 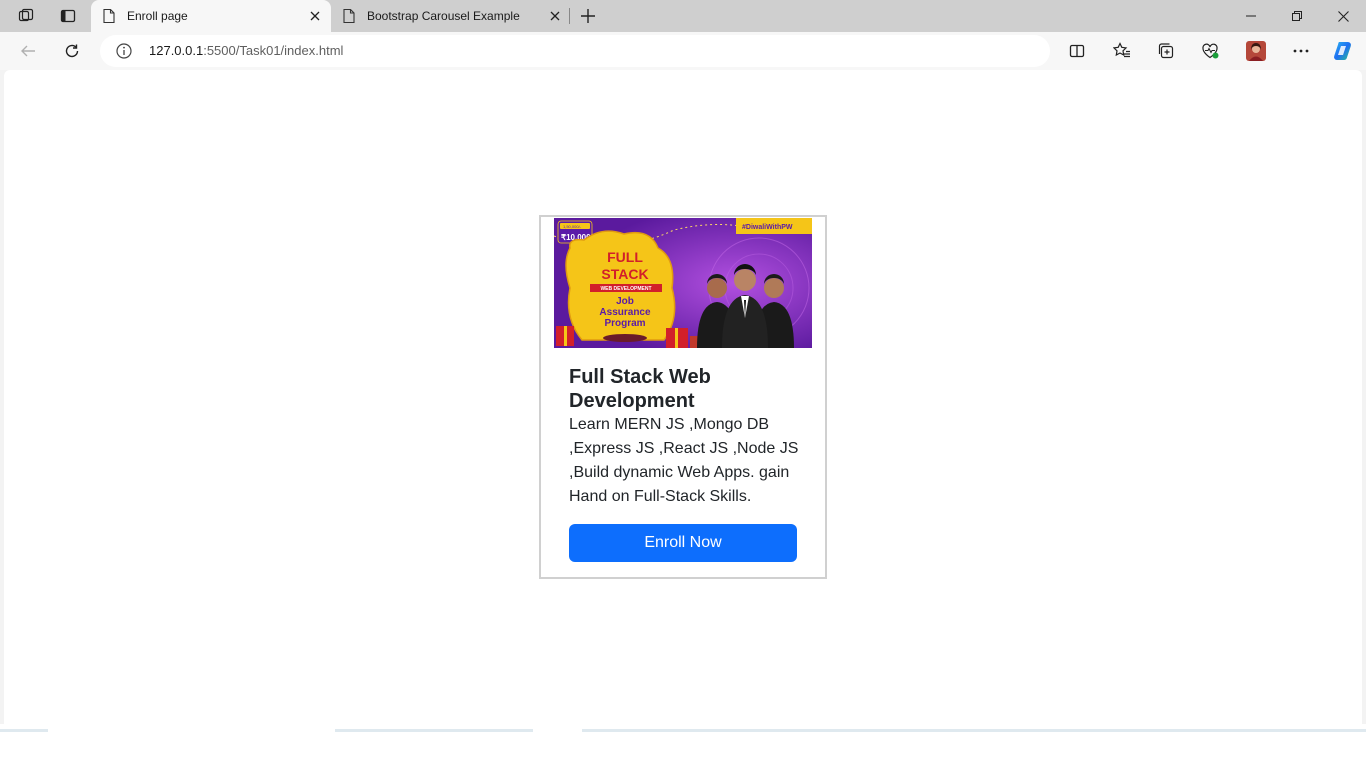 What do you see at coordinates (68, 16) in the screenshot?
I see `tab-actions-icon` at bounding box center [68, 16].